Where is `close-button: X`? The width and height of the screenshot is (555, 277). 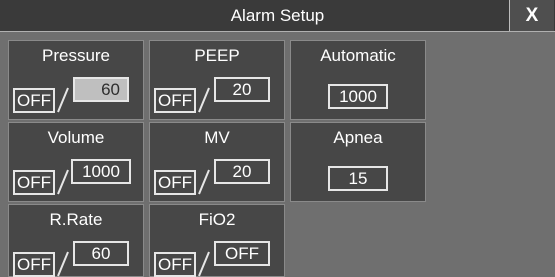 close-button: X is located at coordinates (531, 15).